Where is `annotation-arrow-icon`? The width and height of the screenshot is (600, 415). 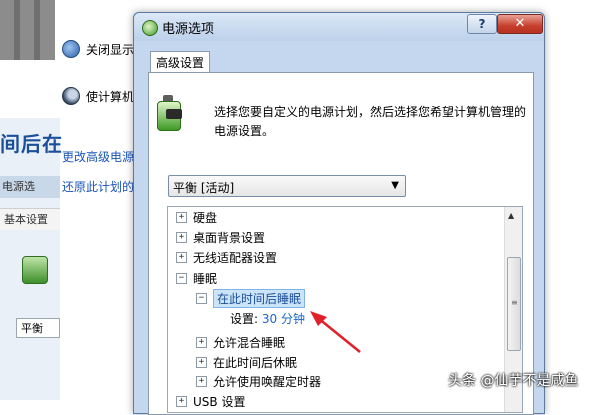 annotation-arrow-icon is located at coordinates (335, 332).